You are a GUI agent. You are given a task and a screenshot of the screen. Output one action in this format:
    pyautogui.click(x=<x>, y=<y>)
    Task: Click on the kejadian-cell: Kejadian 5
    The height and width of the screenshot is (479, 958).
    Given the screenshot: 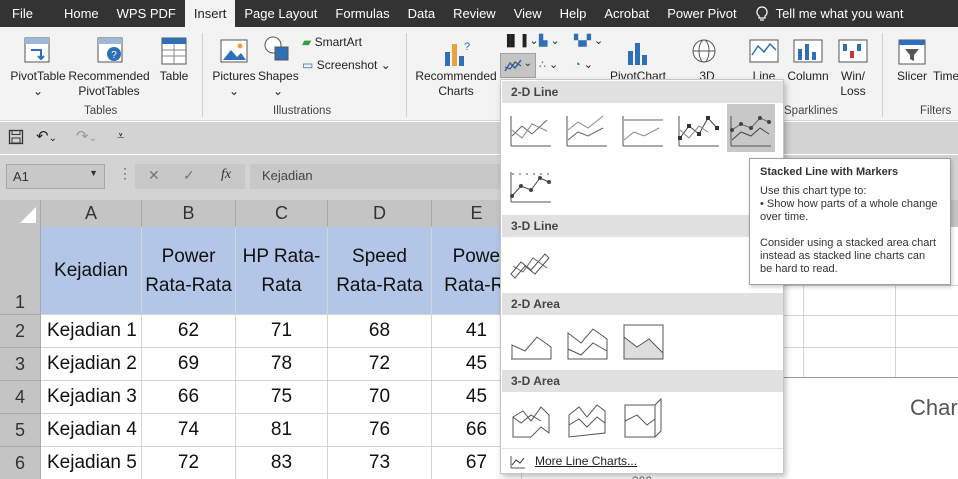 What is the action you would take?
    pyautogui.click(x=91, y=463)
    